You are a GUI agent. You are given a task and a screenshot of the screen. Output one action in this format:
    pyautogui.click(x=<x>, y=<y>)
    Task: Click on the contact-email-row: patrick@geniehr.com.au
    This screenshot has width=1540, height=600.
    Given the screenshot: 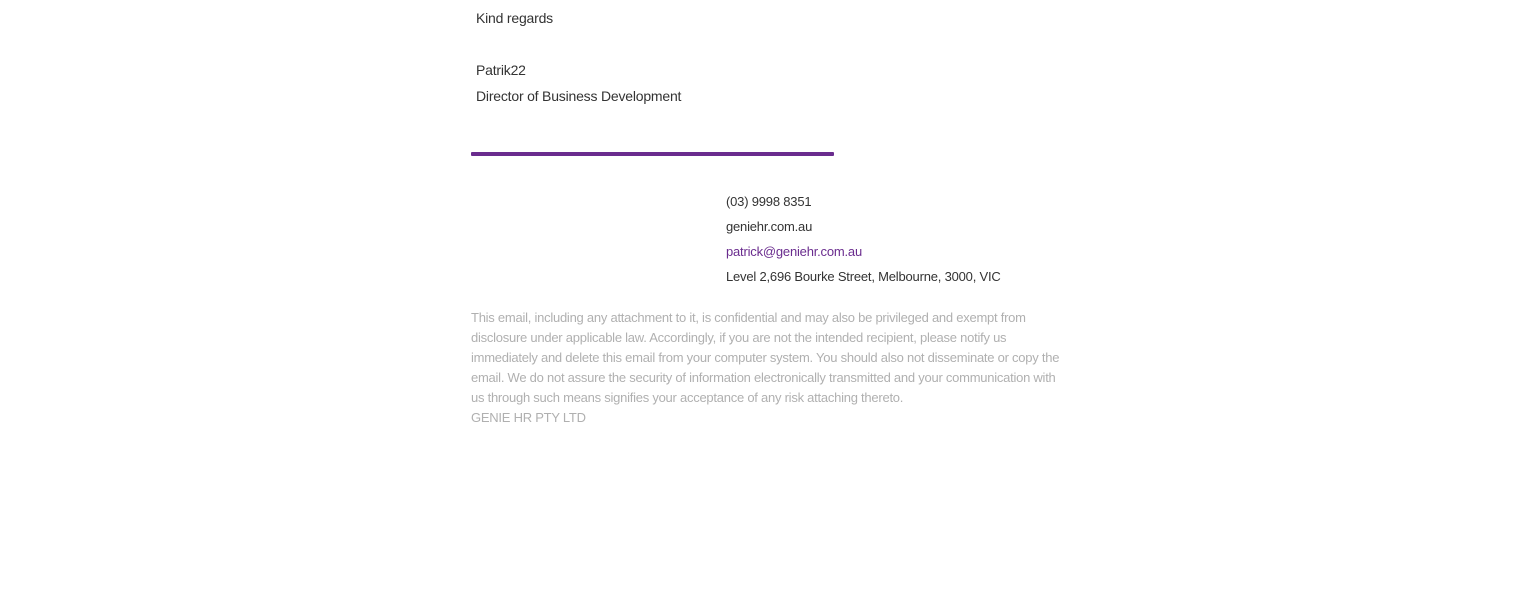 What is the action you would take?
    pyautogui.click(x=794, y=252)
    